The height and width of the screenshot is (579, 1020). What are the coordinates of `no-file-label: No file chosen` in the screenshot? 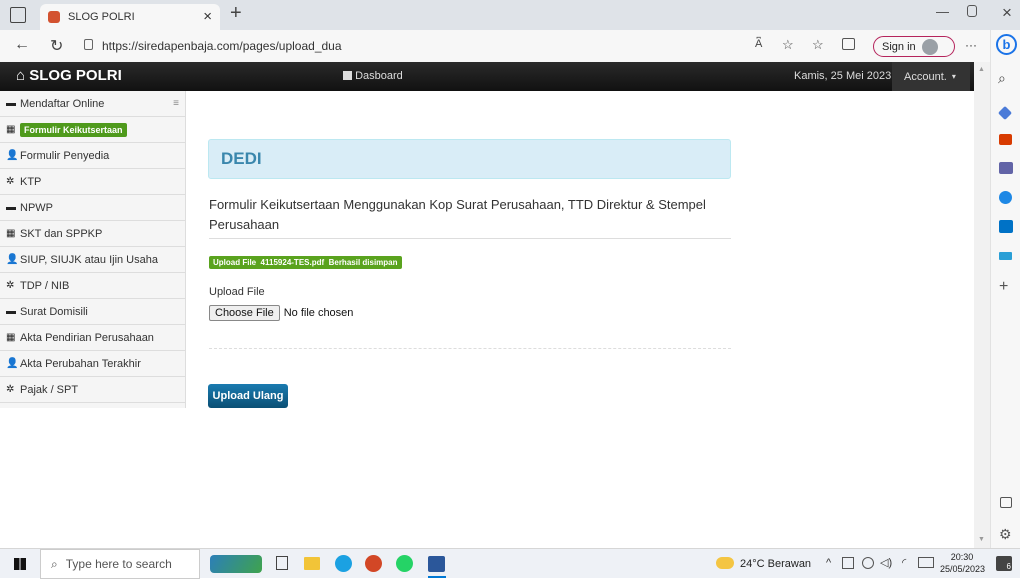 It's located at (318, 313).